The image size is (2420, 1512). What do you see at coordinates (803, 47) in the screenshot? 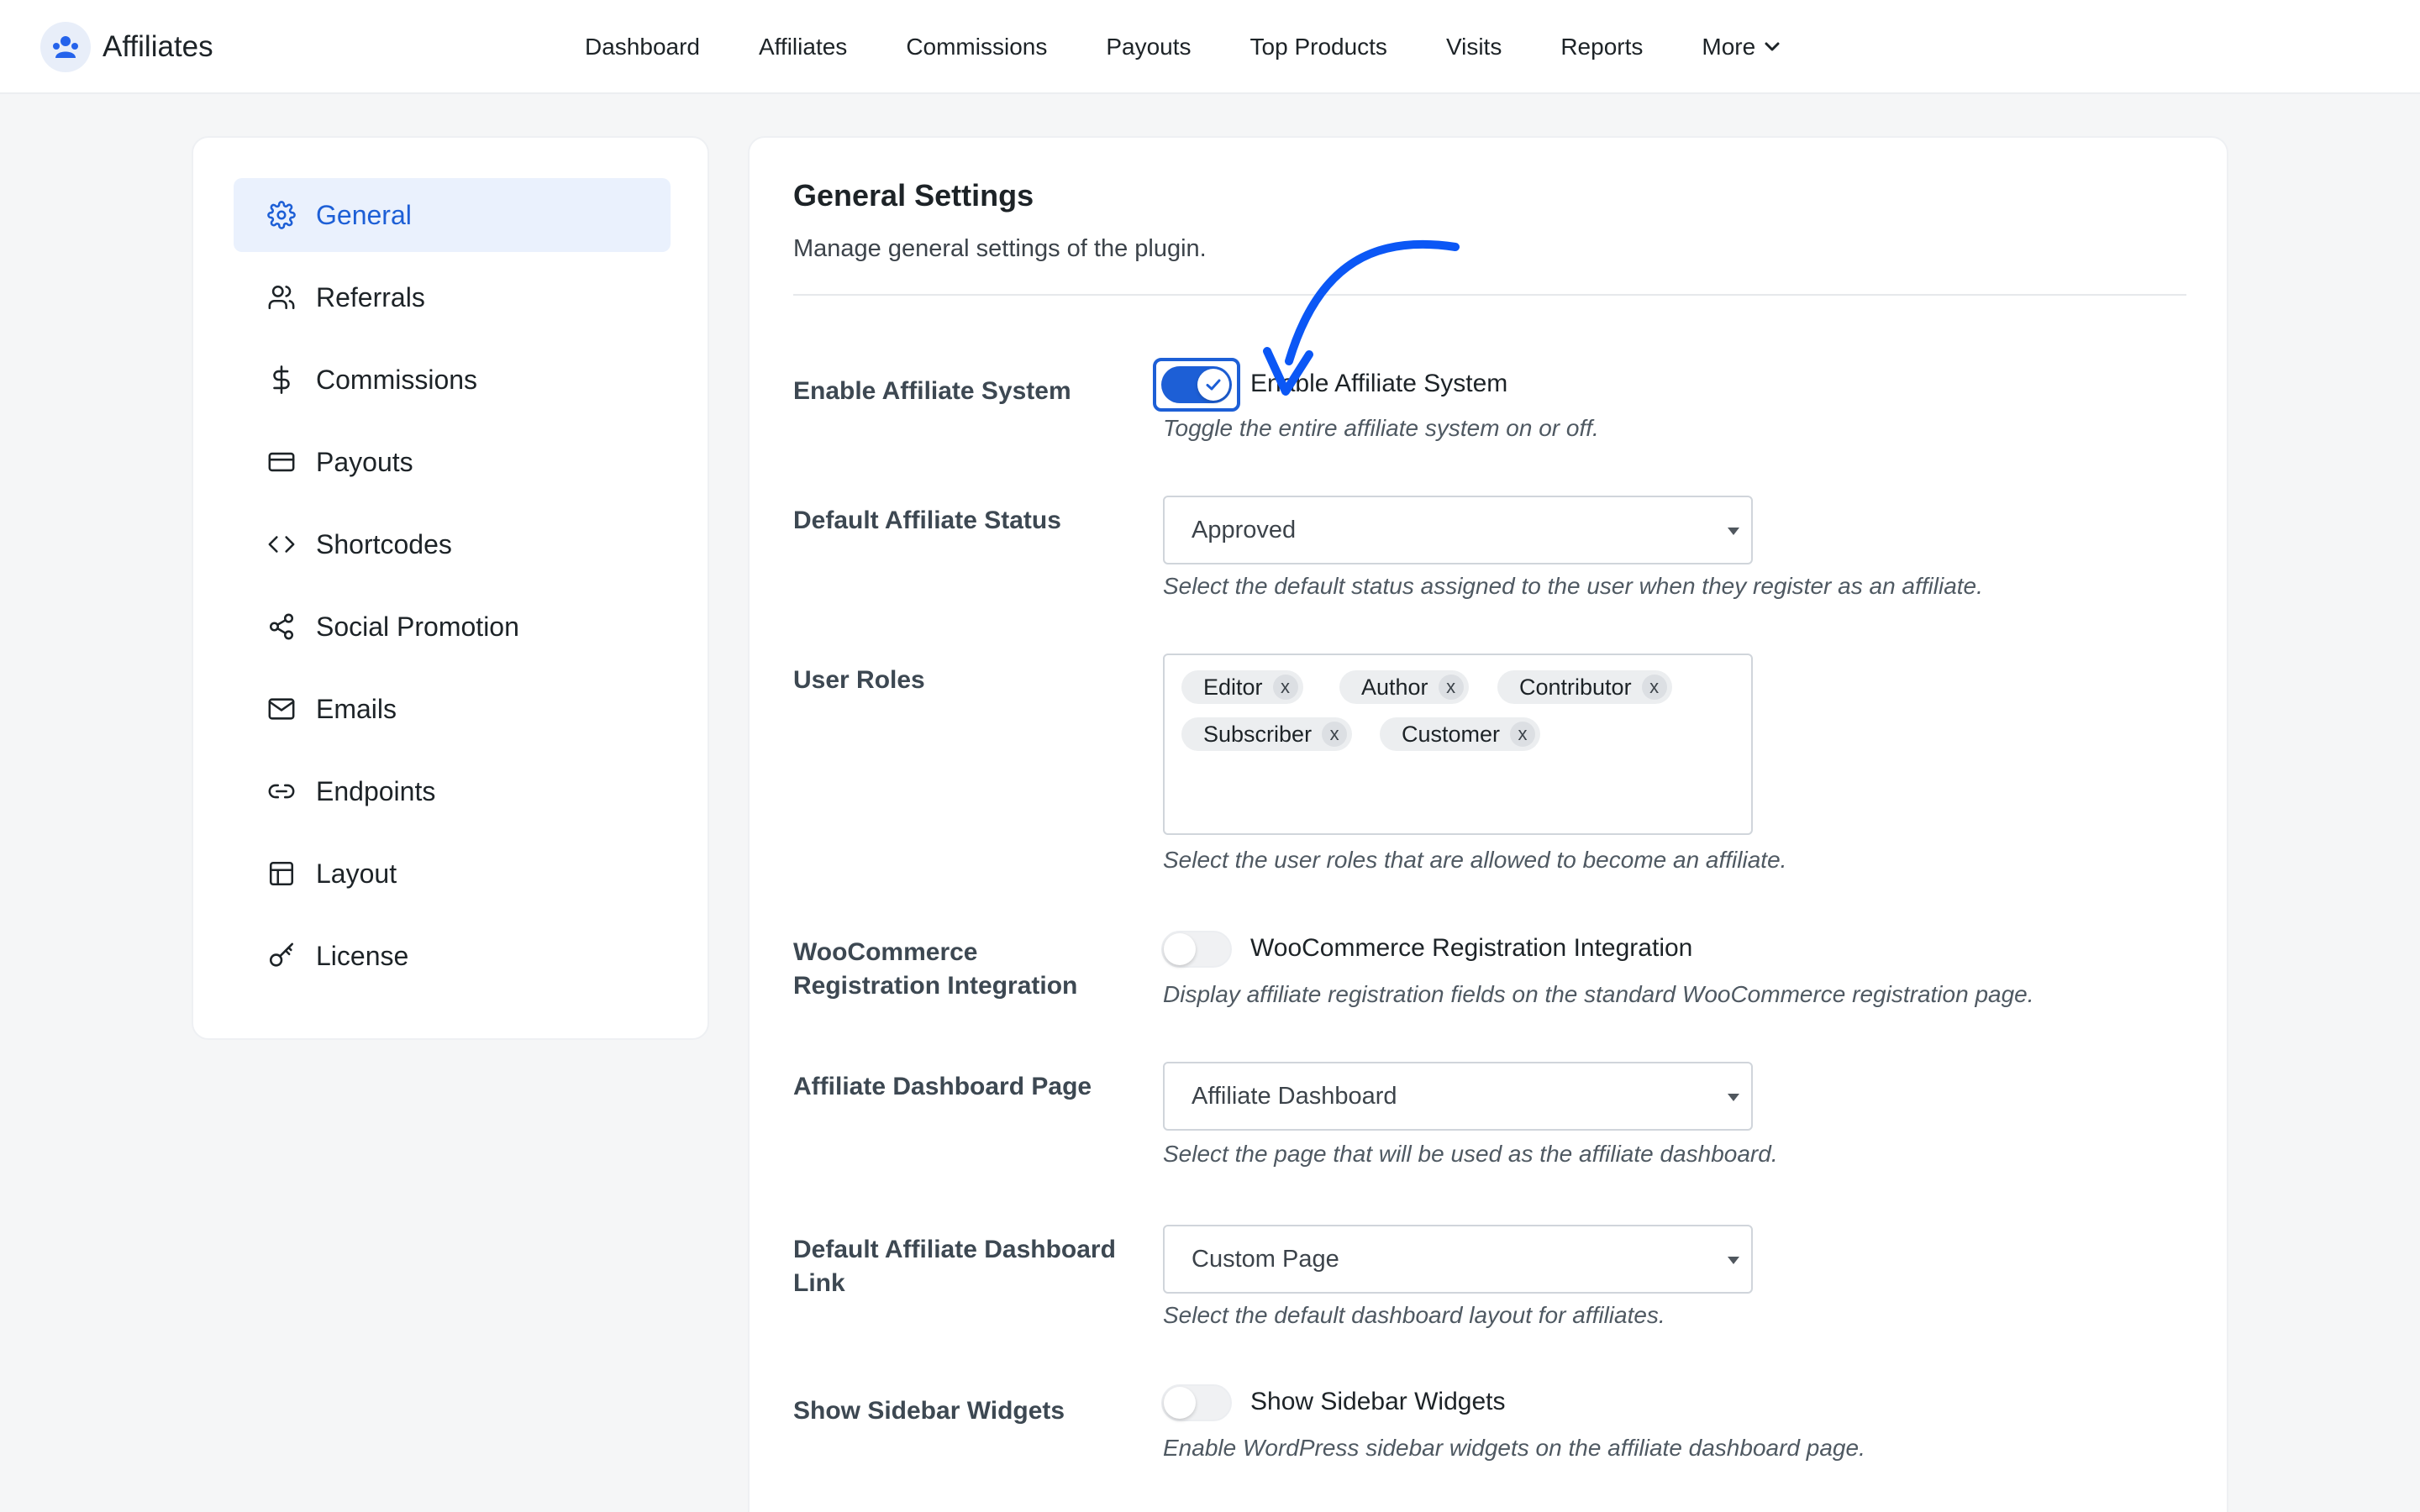
I see `nav-affiliates: Affiliates` at bounding box center [803, 47].